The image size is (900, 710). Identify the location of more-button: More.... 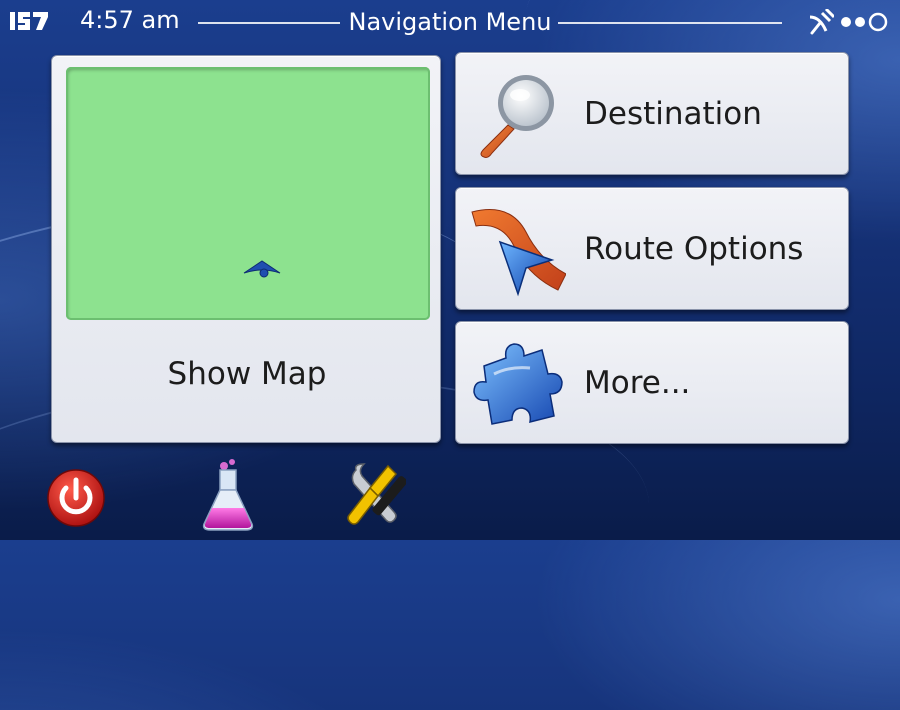
(652, 382).